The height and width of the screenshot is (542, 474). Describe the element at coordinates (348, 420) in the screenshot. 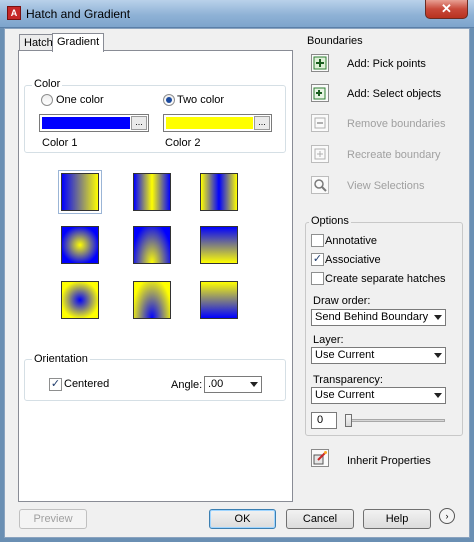

I see `transparency-slider-thumb` at that location.